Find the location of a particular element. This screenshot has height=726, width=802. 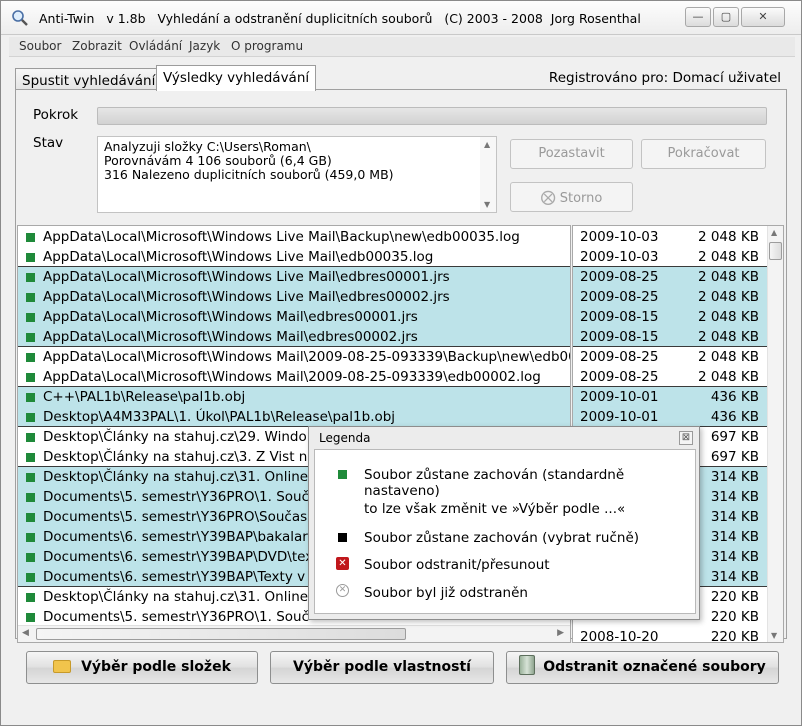

close-button: ✕ is located at coordinates (763, 17).